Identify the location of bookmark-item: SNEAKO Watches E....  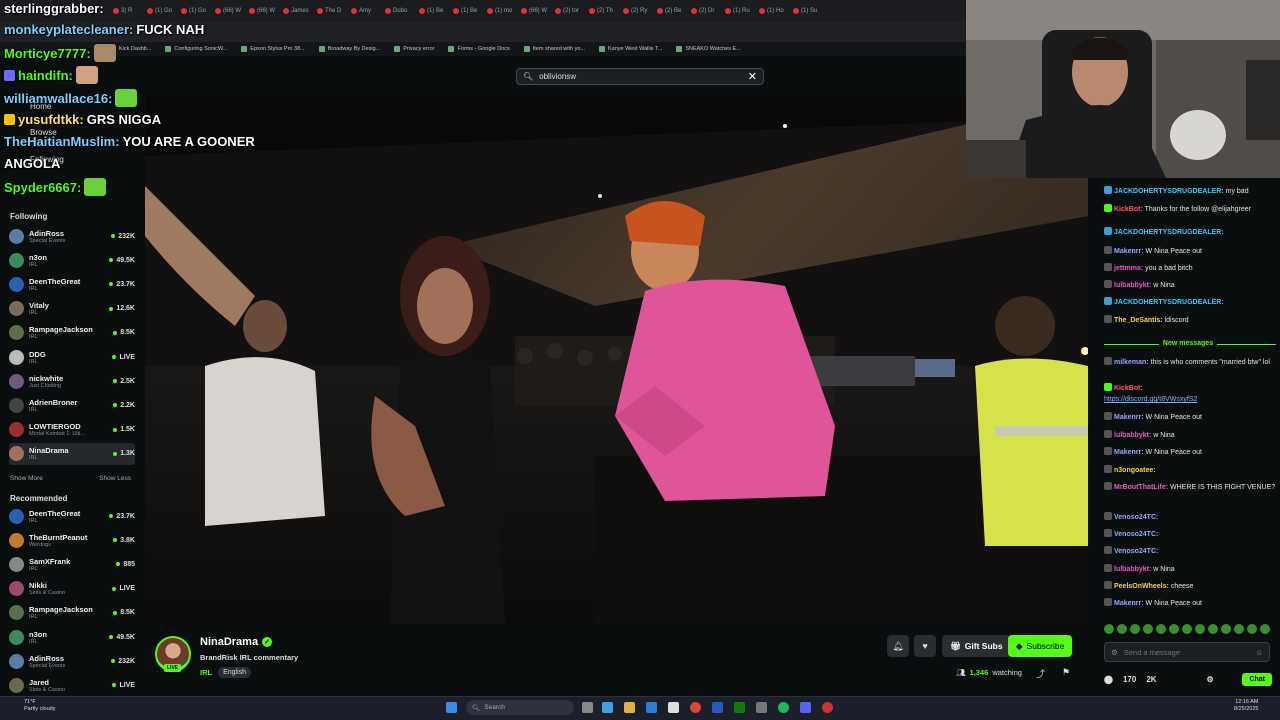
(708, 49).